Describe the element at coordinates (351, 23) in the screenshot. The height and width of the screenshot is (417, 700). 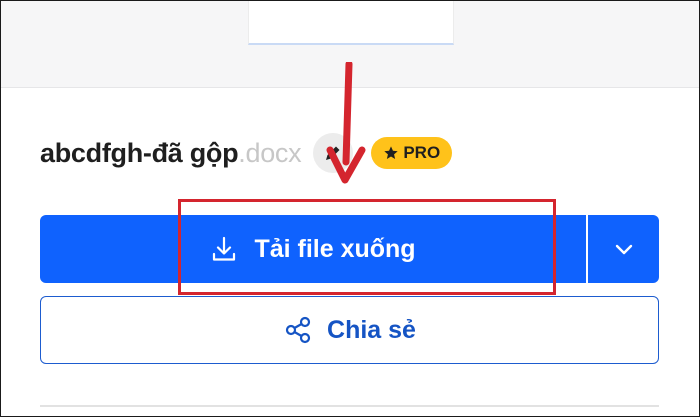
I see `document-thumbnail` at that location.